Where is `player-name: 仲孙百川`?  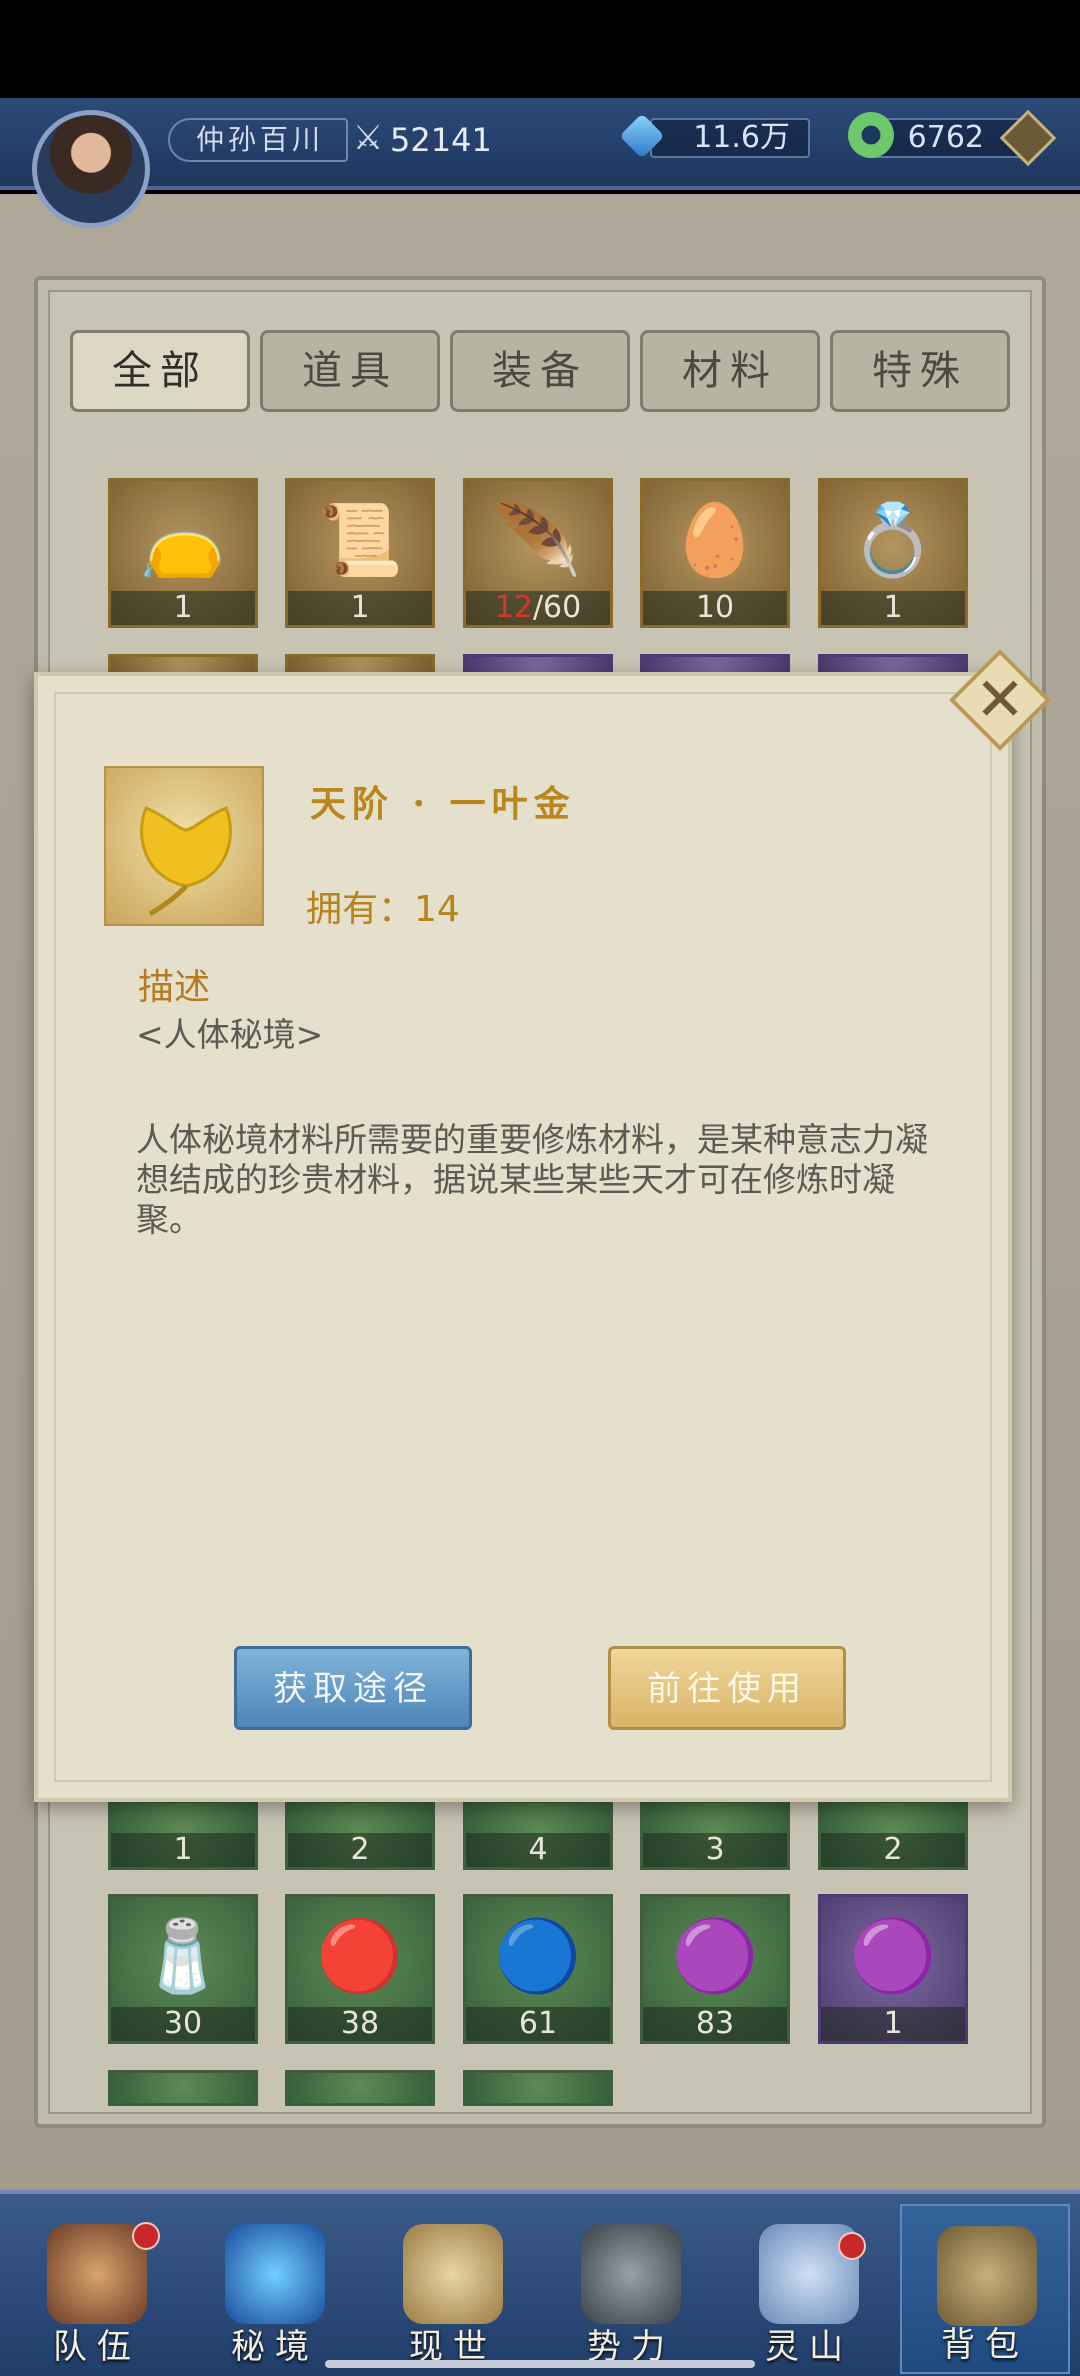
player-name: 仲孙百川 is located at coordinates (258, 140).